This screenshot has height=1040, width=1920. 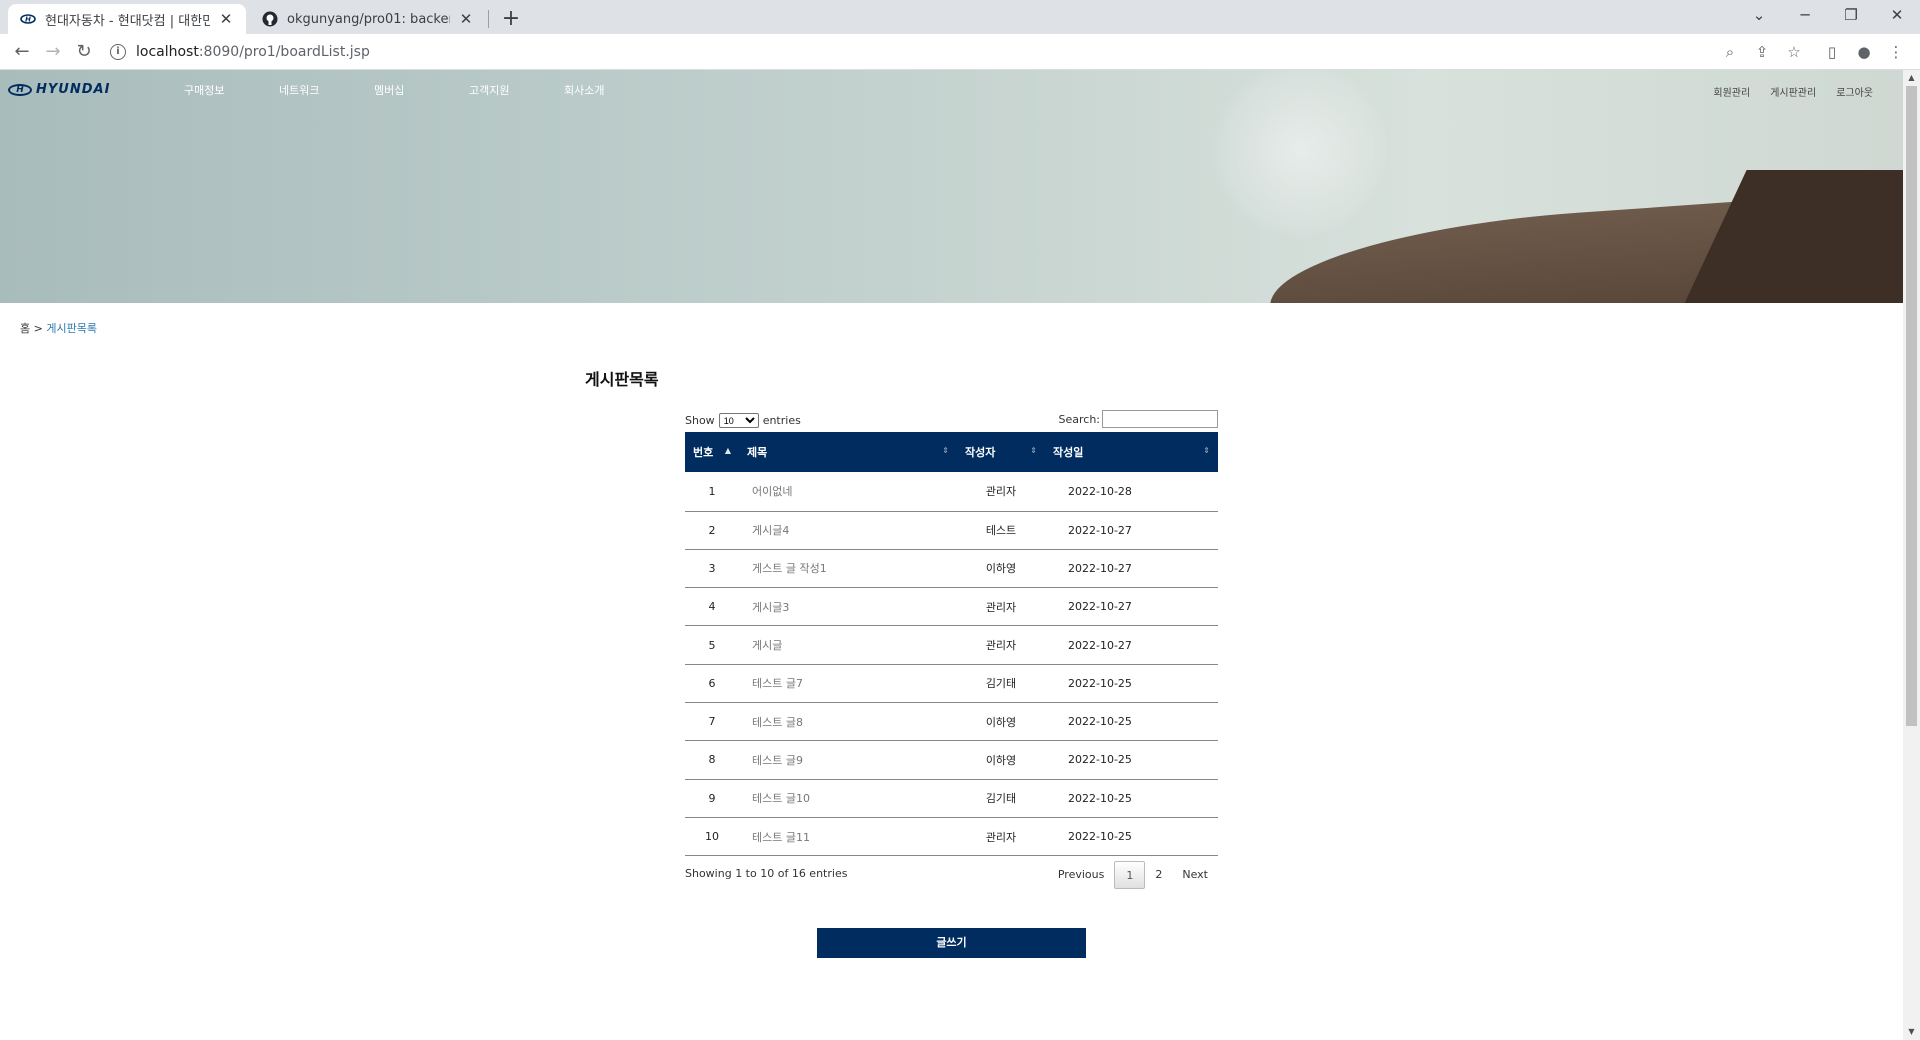 What do you see at coordinates (1794, 52) in the screenshot?
I see `bookmark-star-icon: ☆` at bounding box center [1794, 52].